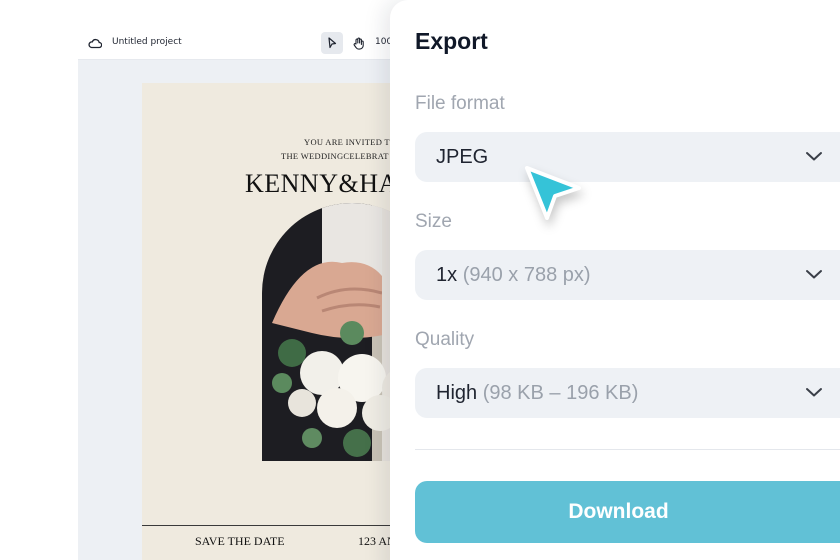 The image size is (840, 560). Describe the element at coordinates (259, 43) in the screenshot. I see `editor-topbar: Untitled project 100%` at that location.